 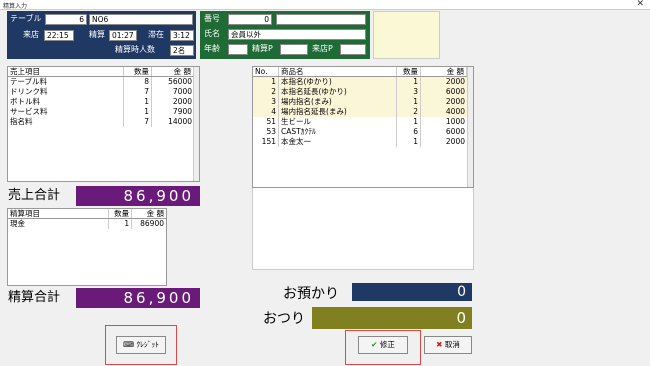 I want to click on order-cell: 4, so click(x=266, y=112).